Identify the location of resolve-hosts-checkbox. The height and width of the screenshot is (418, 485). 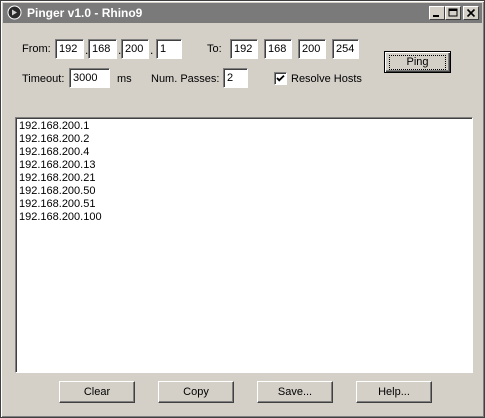
(280, 78).